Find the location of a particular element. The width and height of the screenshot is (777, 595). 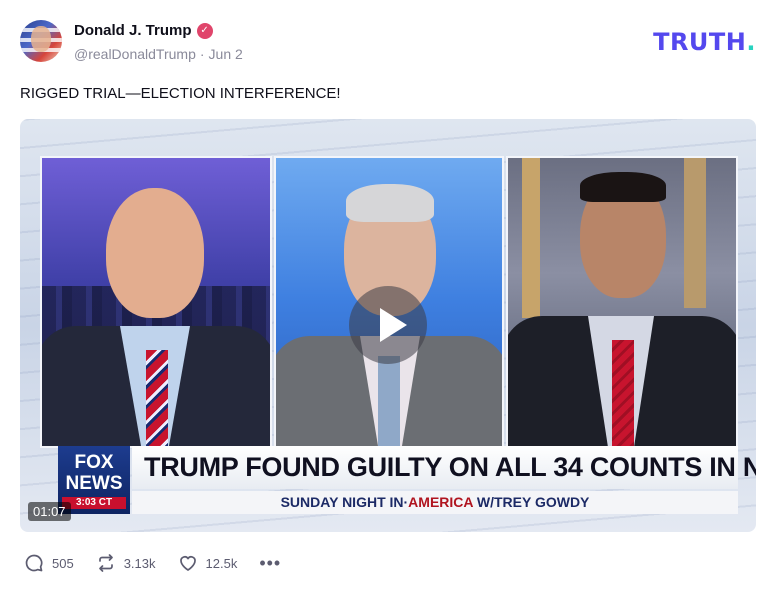

show-title-part-1: SUNDAY NIGHT IN· is located at coordinates (344, 502).